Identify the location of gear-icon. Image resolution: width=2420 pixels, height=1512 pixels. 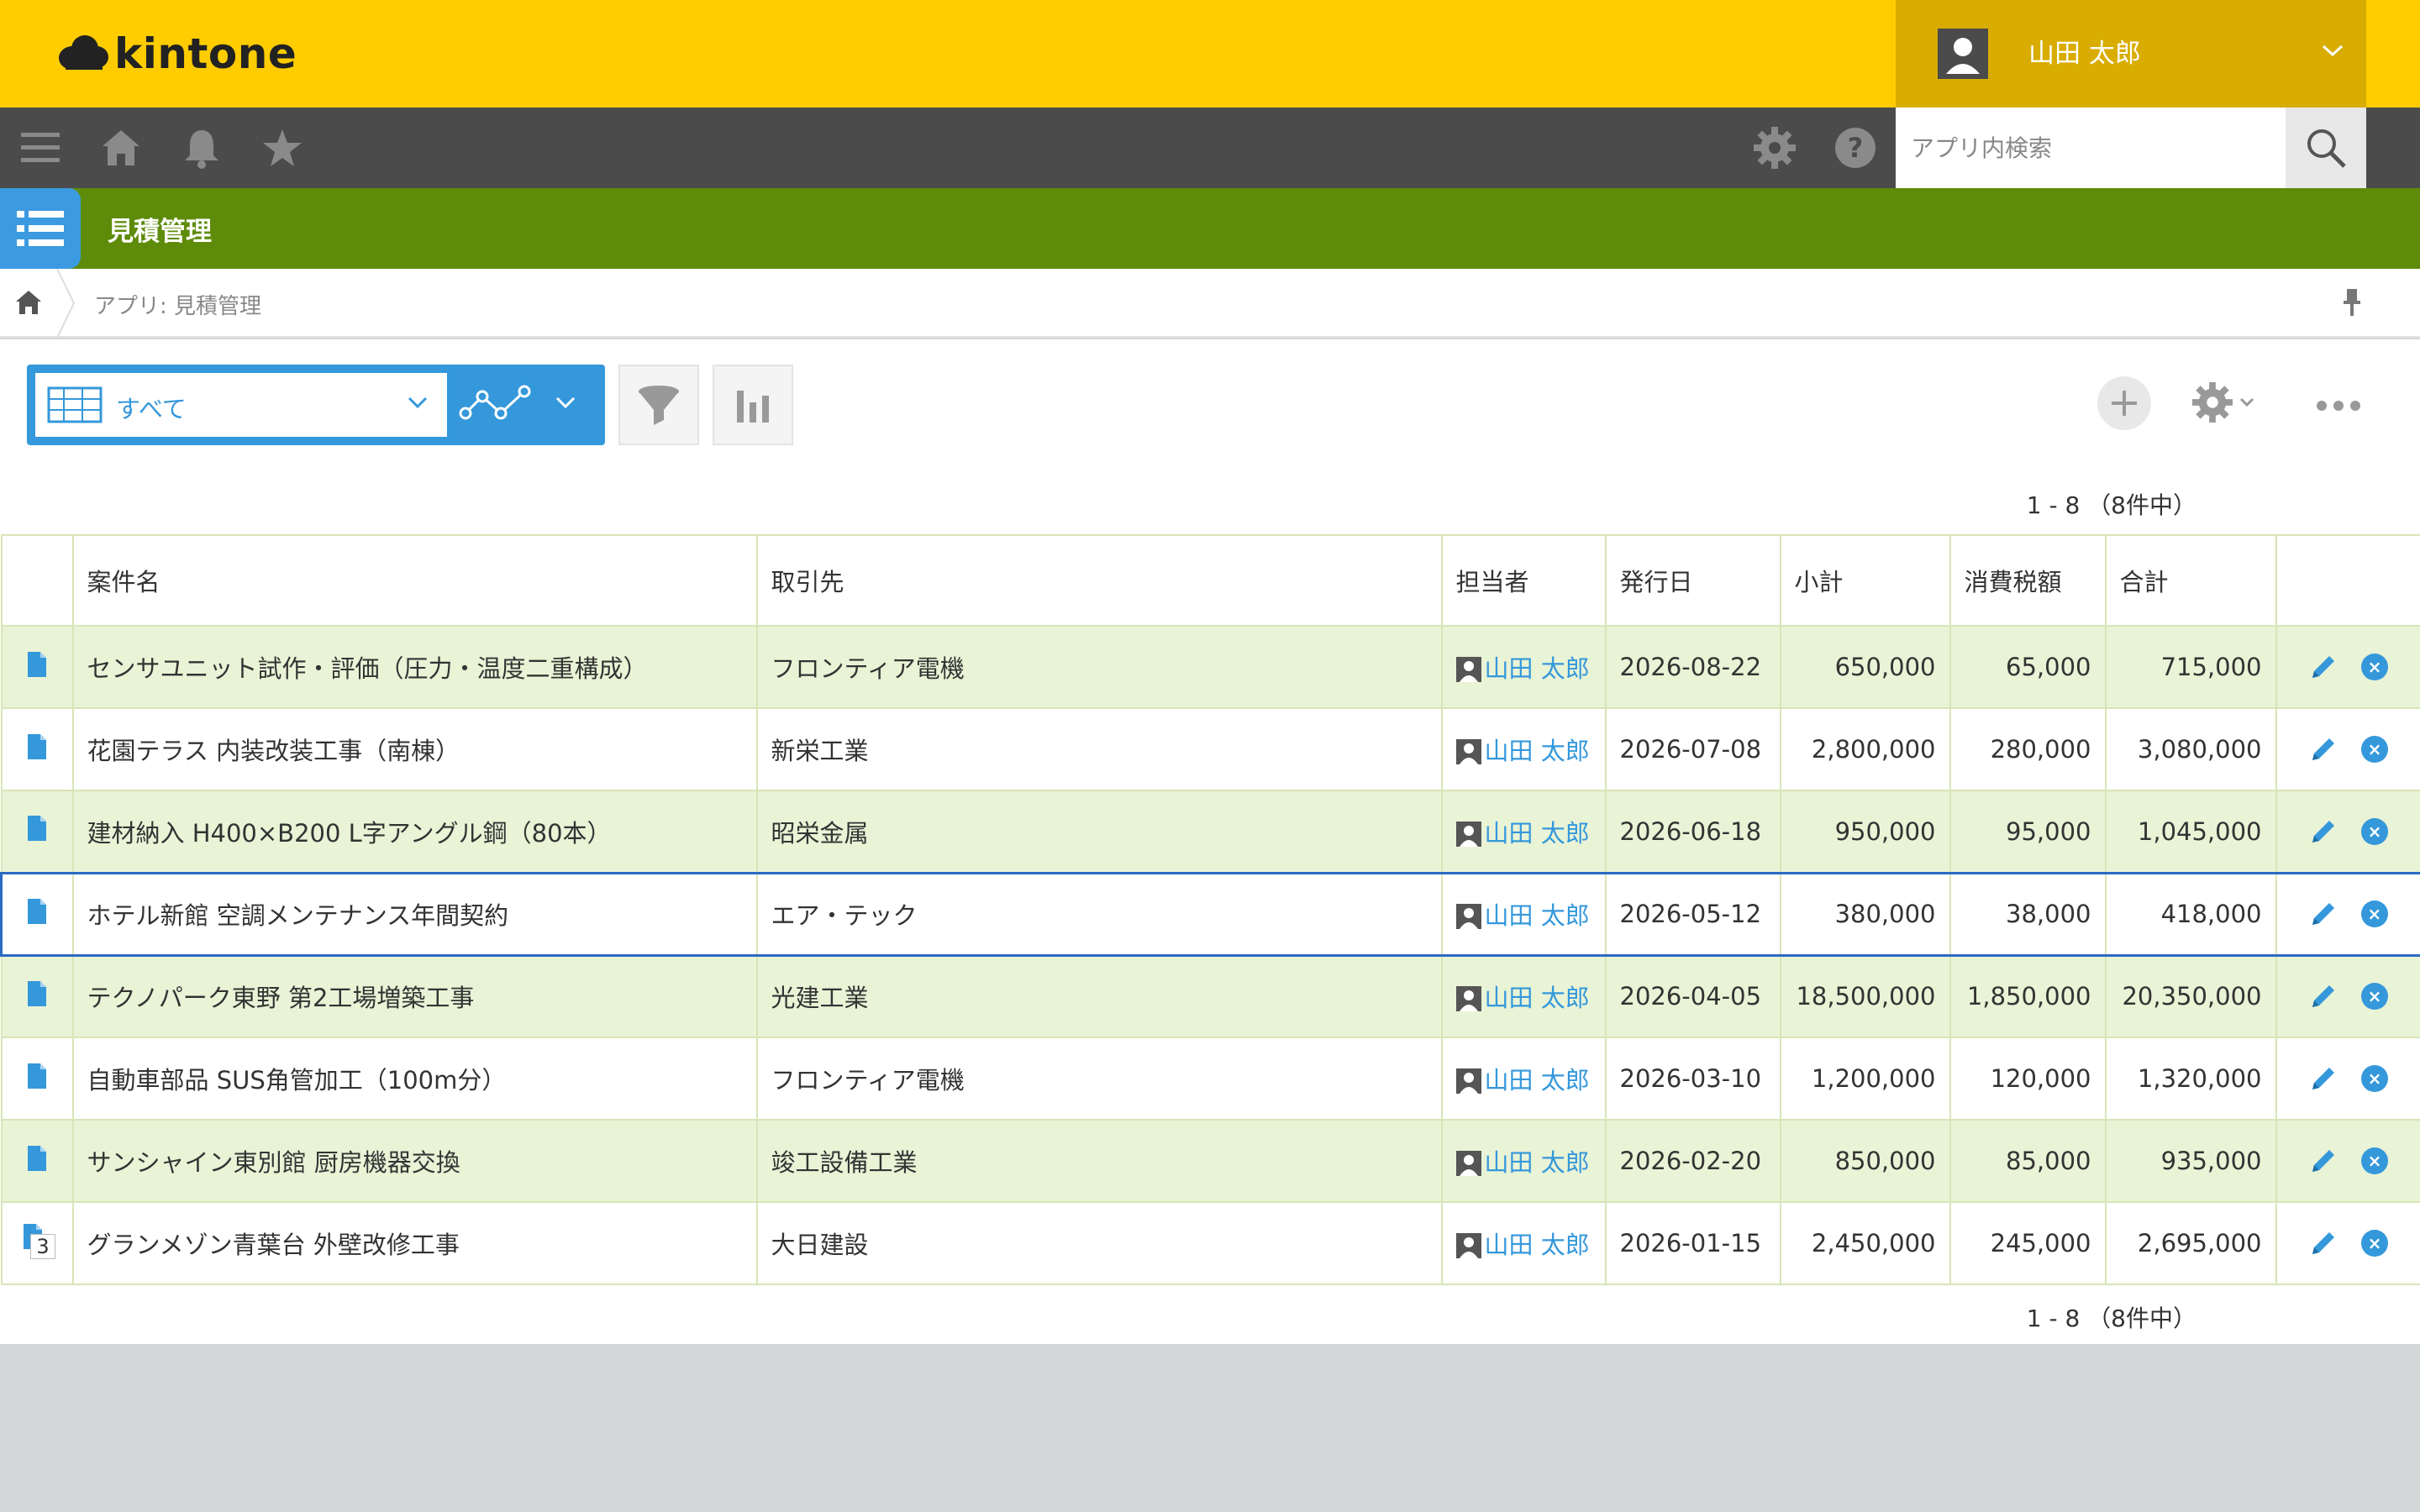
(1774, 147).